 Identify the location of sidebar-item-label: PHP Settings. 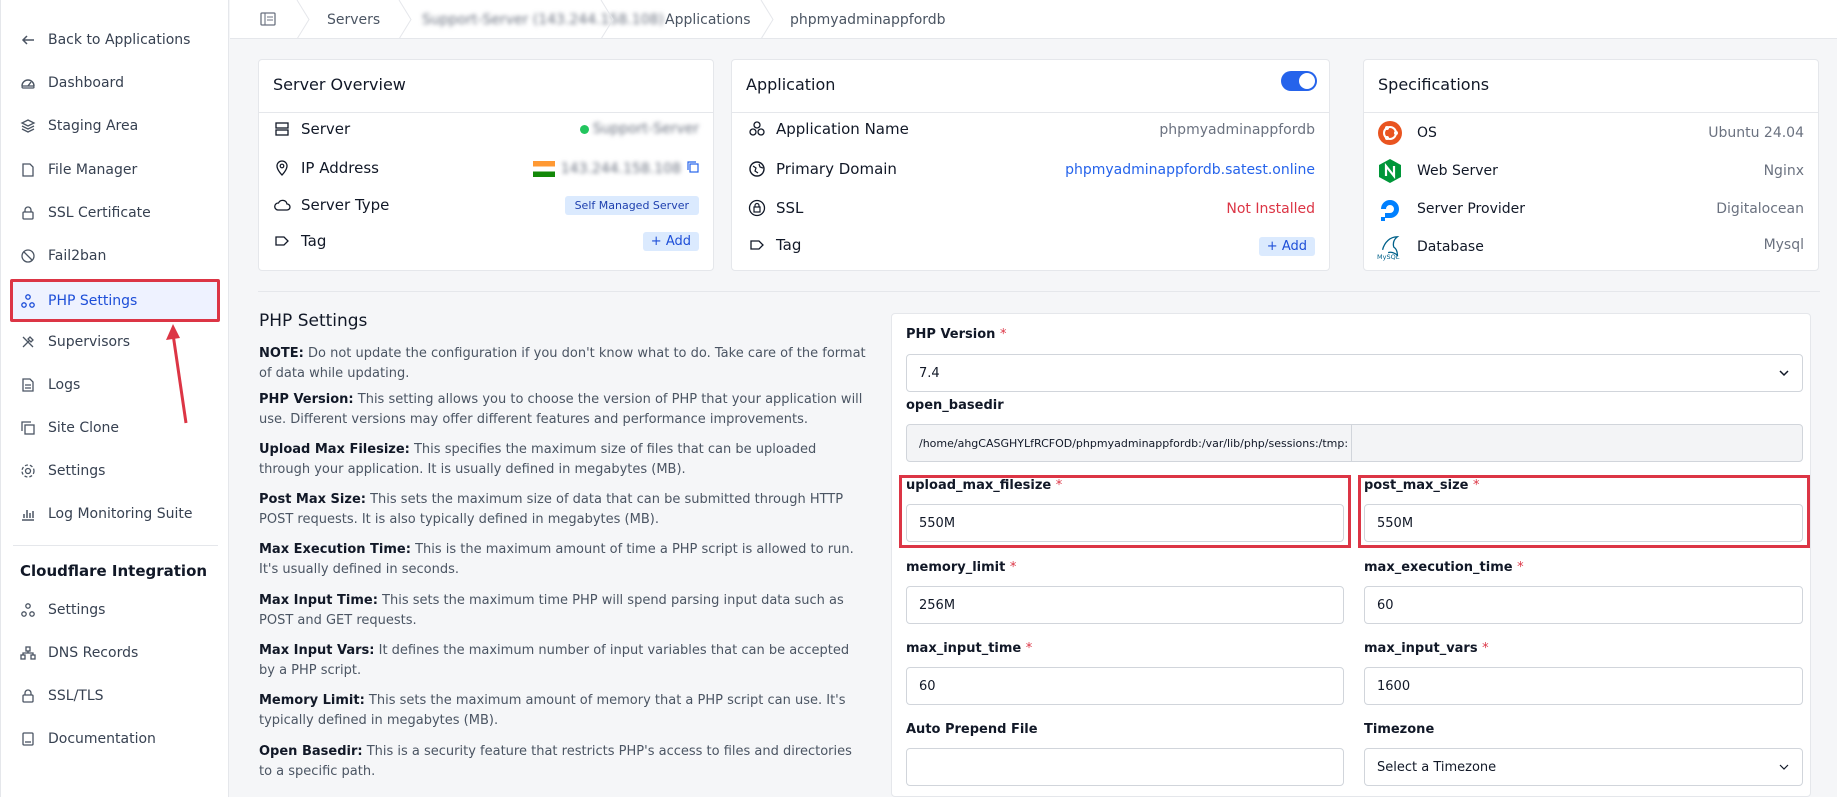
(93, 300).